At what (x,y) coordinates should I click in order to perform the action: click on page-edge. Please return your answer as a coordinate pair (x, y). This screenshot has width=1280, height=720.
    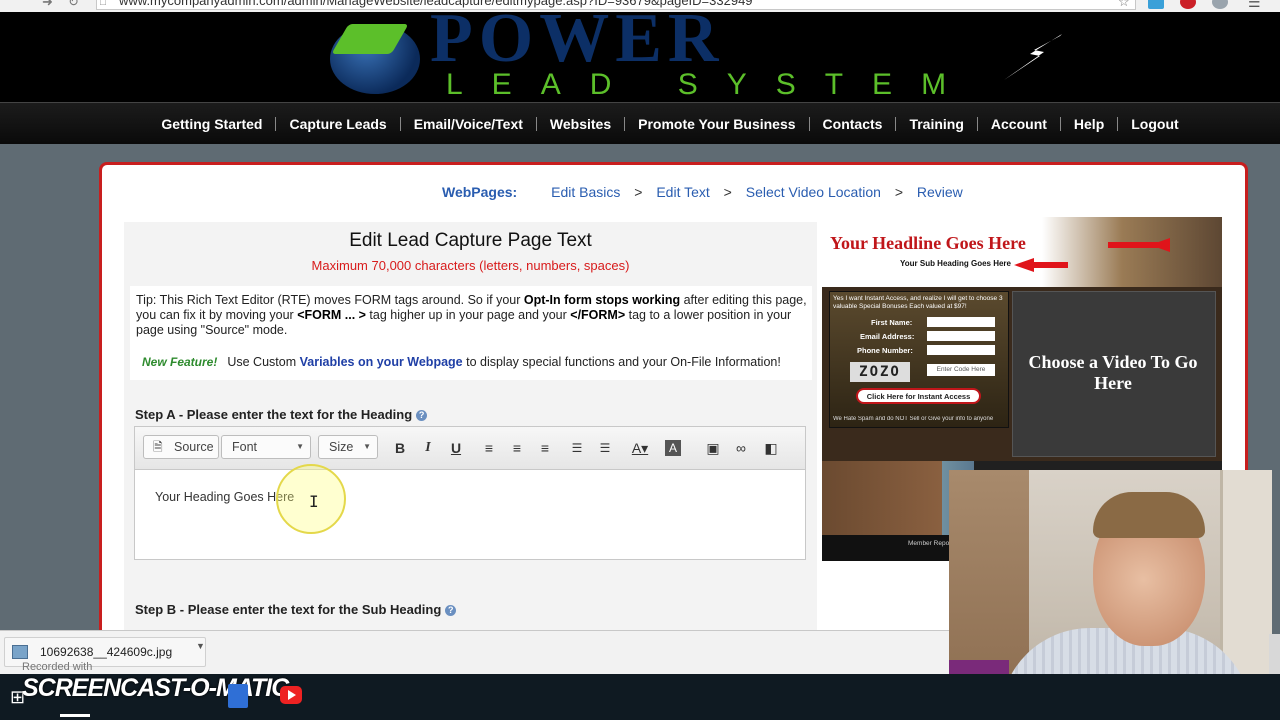
    Looking at the image, I should click on (1274, 654).